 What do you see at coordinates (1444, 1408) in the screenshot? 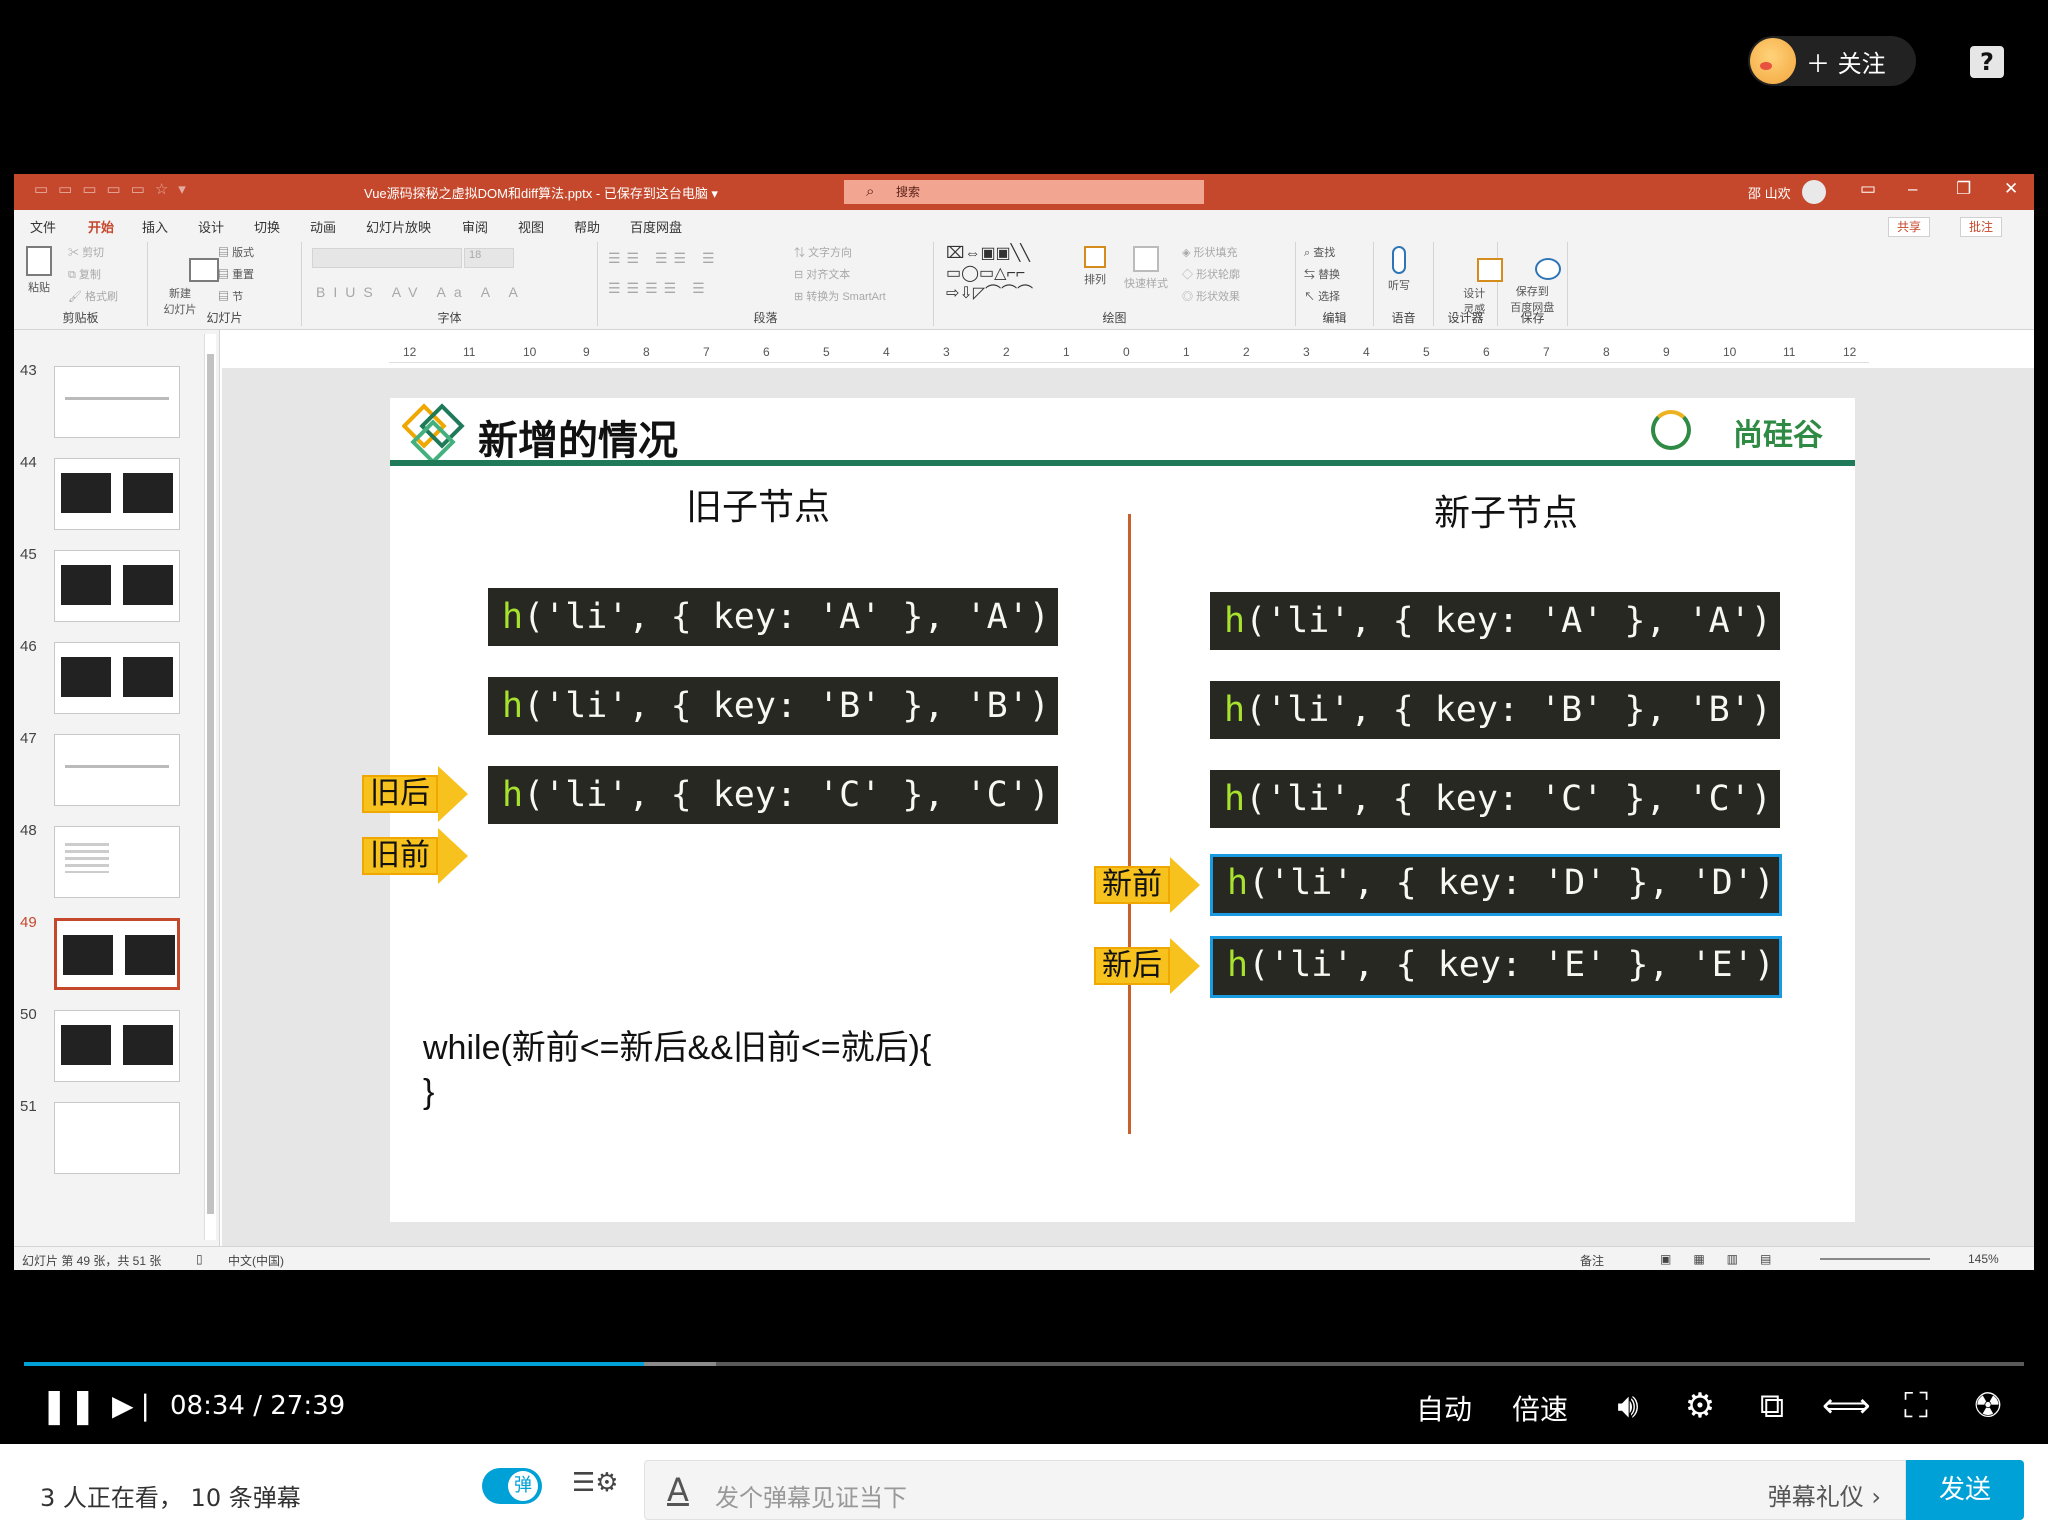
I see `quality-button: 自动` at bounding box center [1444, 1408].